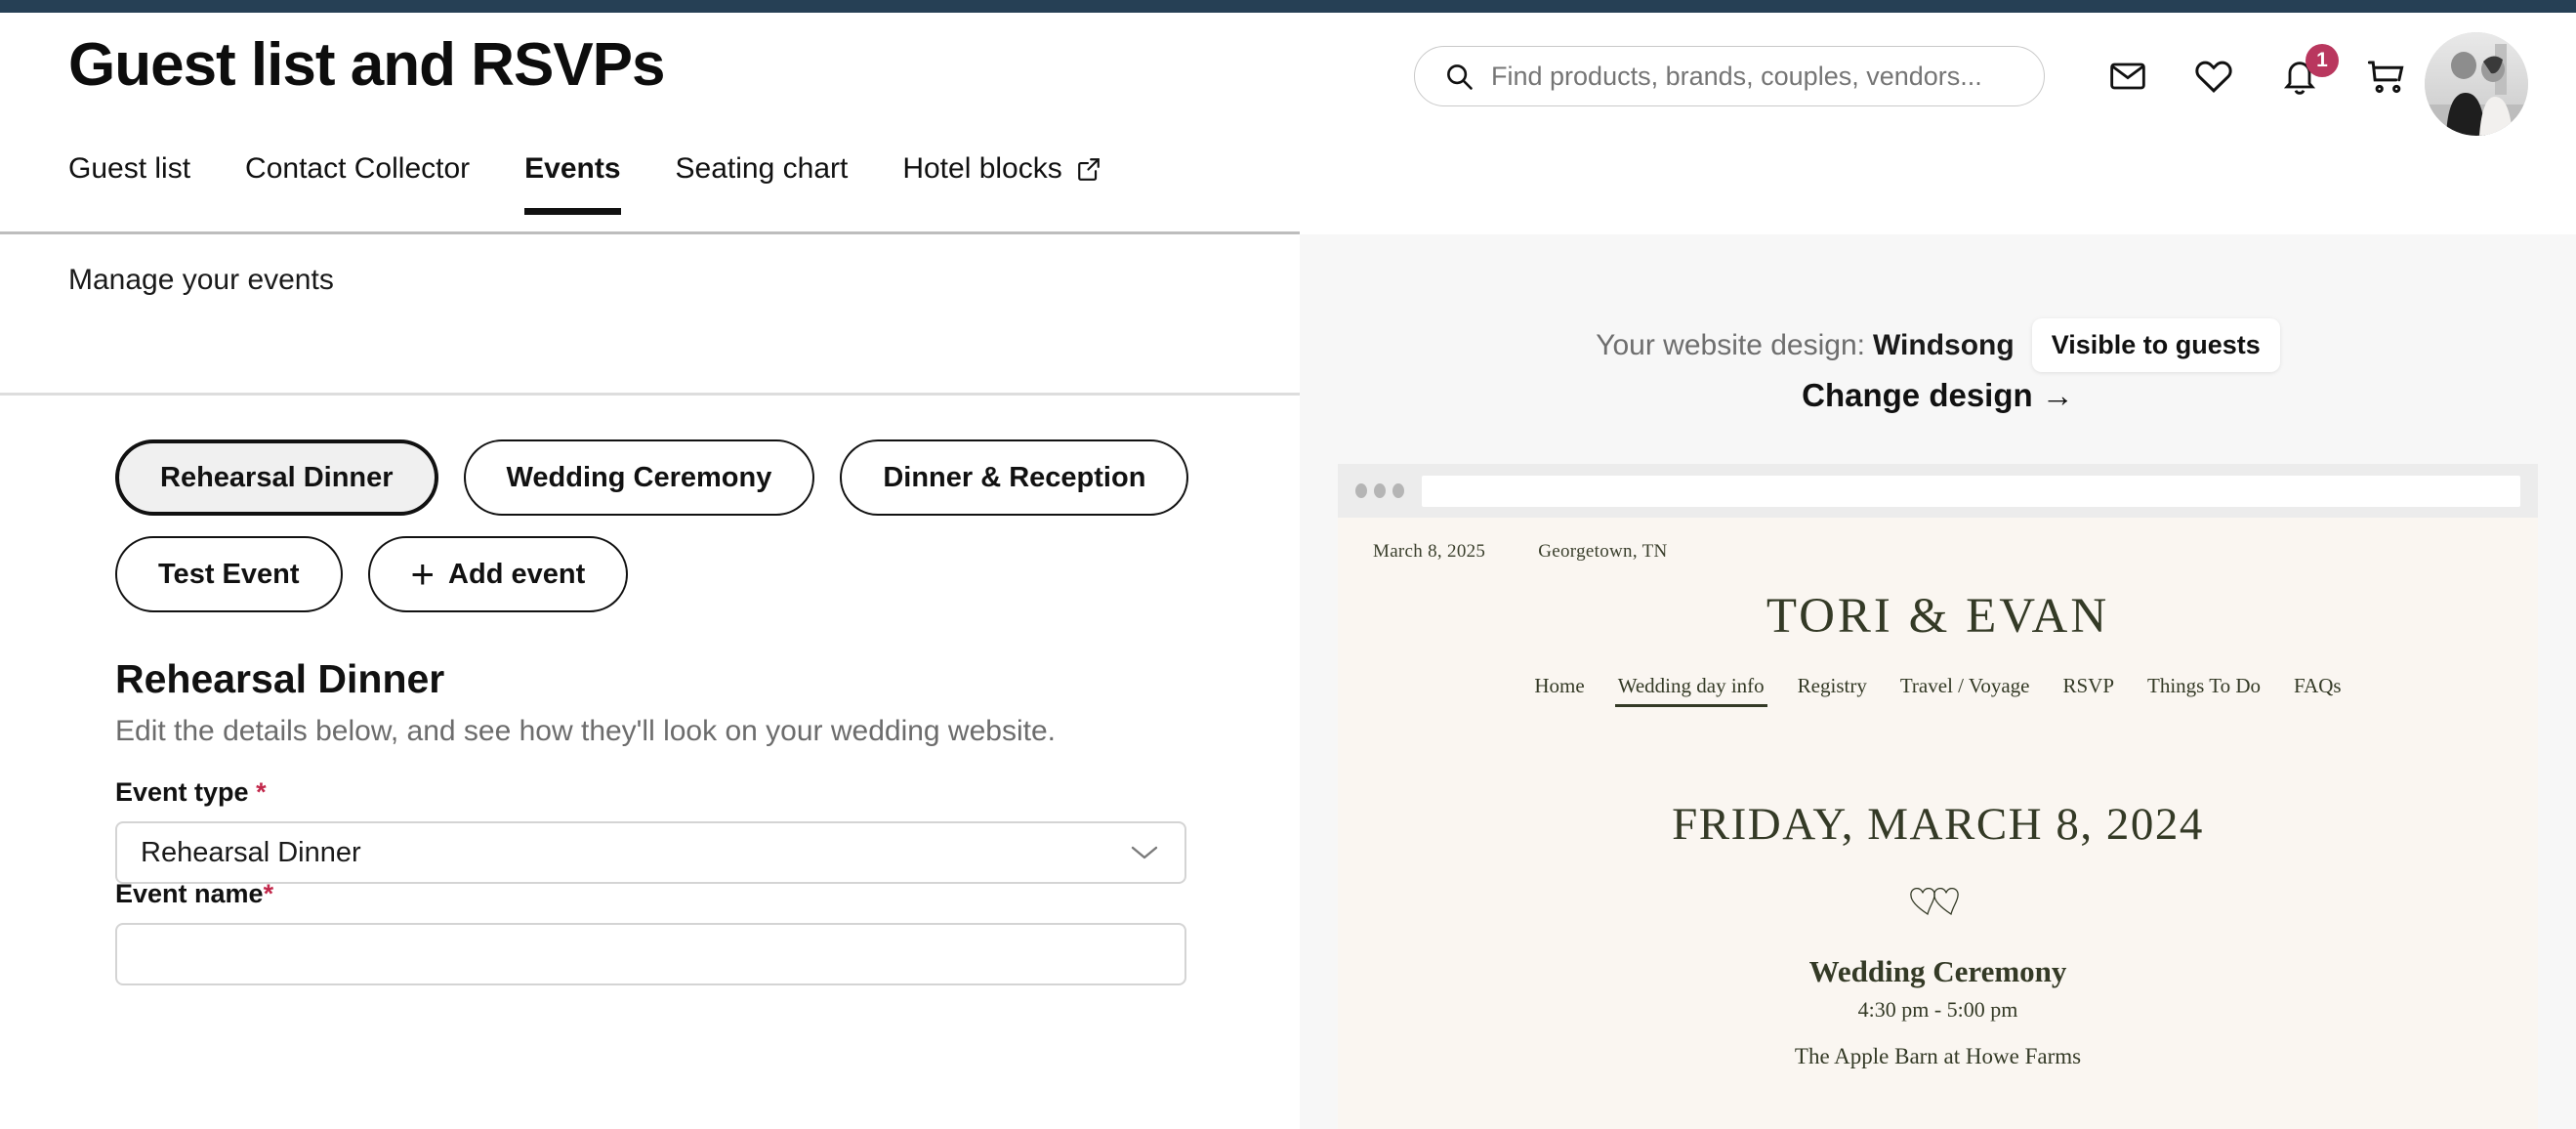  I want to click on change-design-link: Change design →, so click(1938, 395).